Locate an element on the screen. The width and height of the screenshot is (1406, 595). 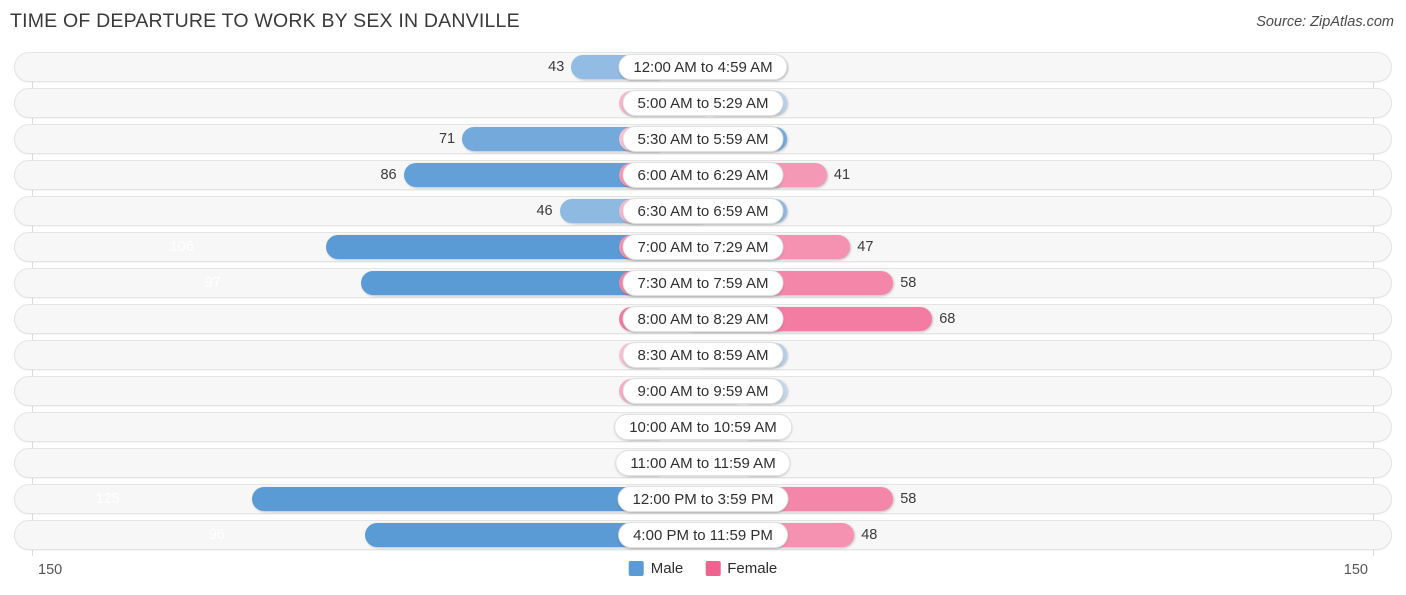
bar-value-female: 47 is located at coordinates (865, 247).